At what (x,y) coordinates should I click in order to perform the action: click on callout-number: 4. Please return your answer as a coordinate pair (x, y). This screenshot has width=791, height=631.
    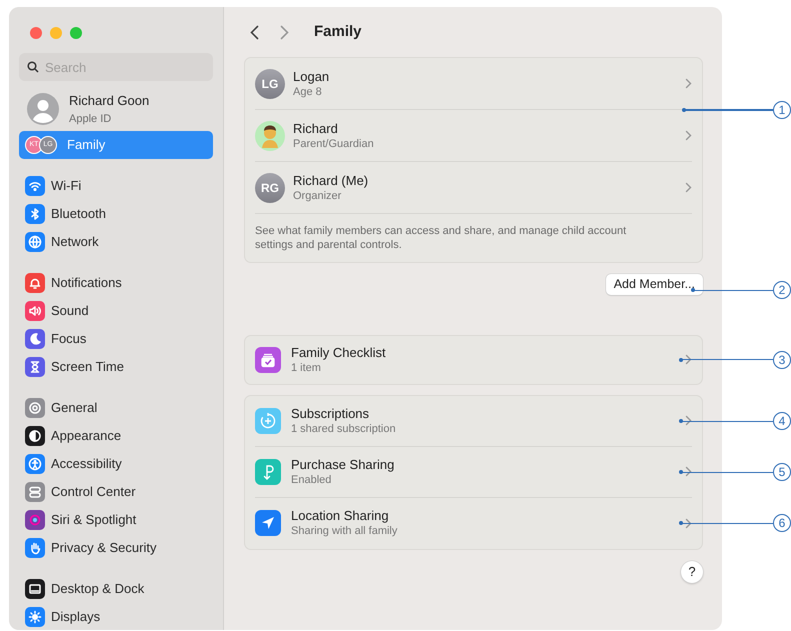
    Looking at the image, I should click on (782, 421).